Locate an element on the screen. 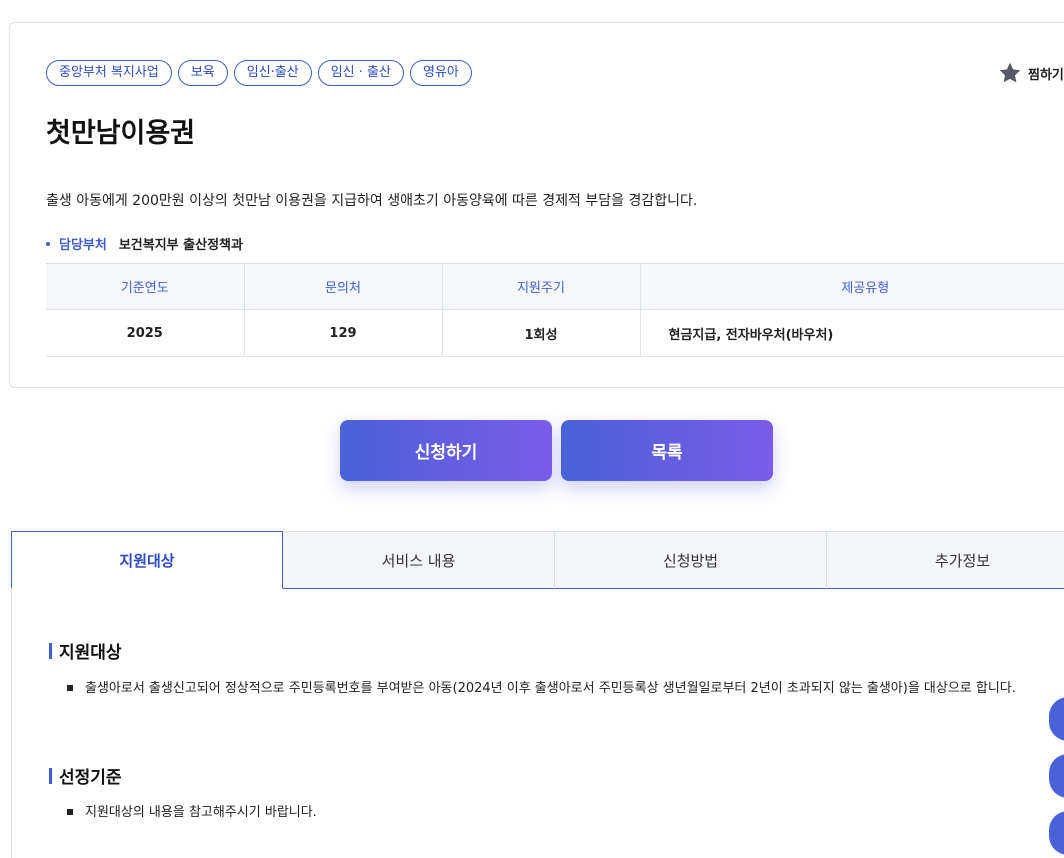 This screenshot has width=1064, height=858. cell-base-year: 2025 is located at coordinates (145, 333).